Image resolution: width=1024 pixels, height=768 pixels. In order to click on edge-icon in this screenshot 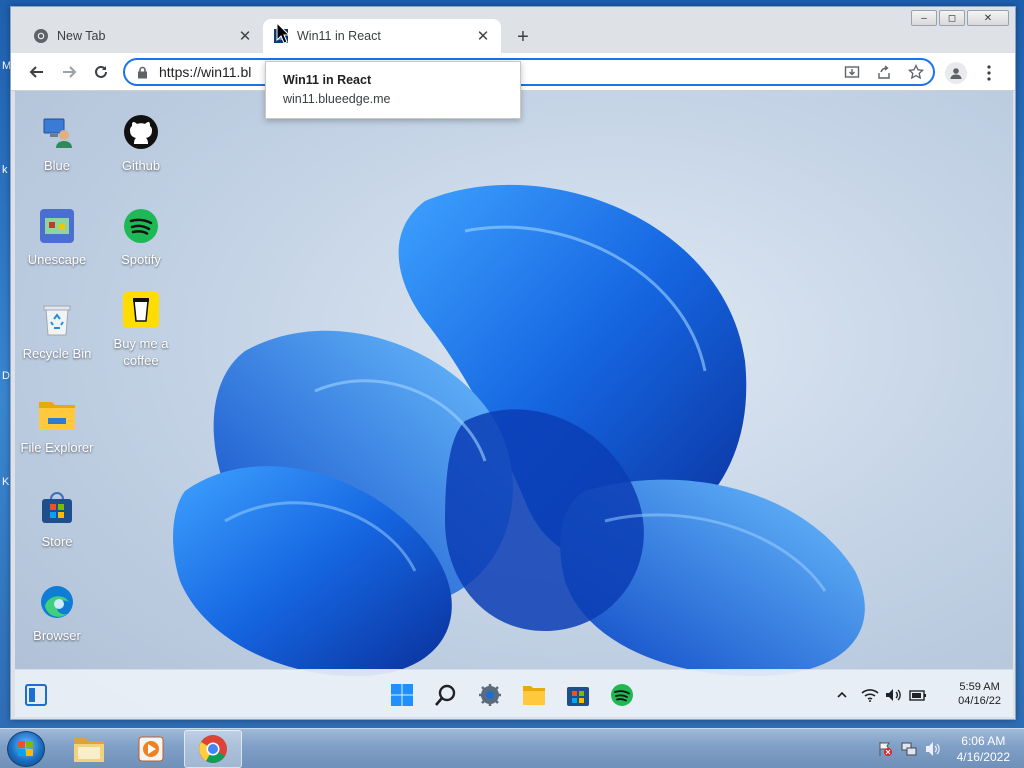, I will do `click(57, 602)`.